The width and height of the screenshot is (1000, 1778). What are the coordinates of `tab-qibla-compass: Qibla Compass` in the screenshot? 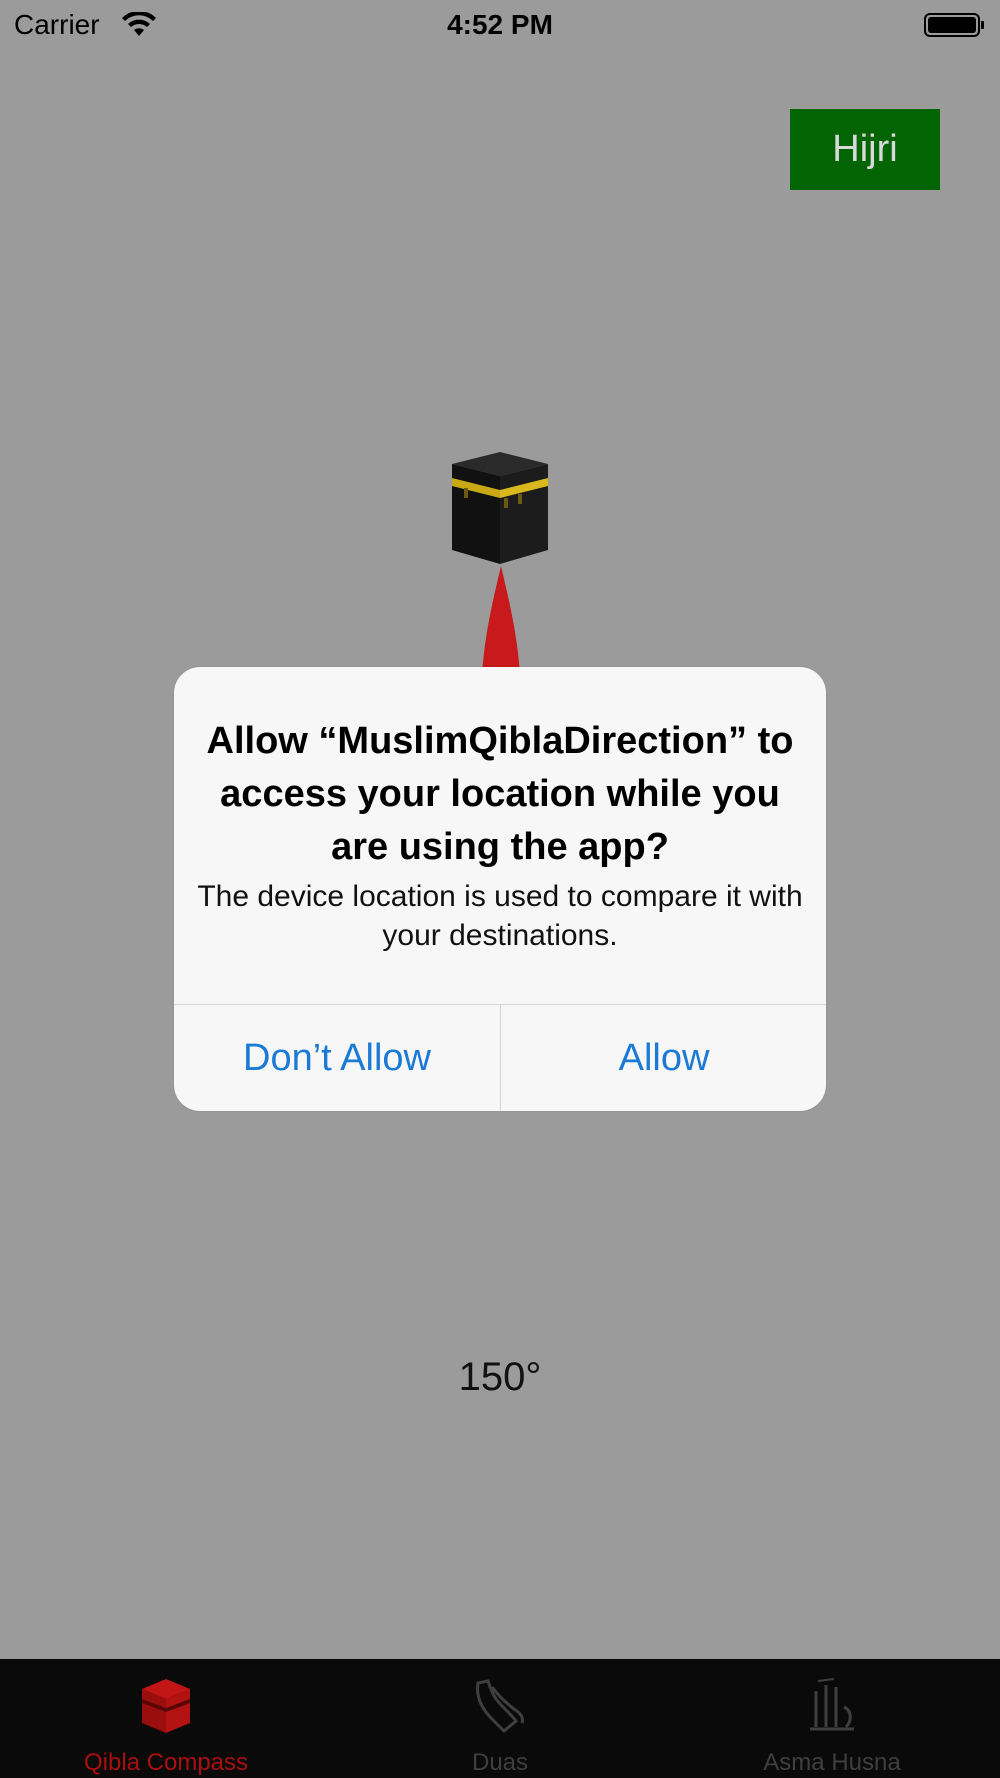 It's located at (166, 1718).